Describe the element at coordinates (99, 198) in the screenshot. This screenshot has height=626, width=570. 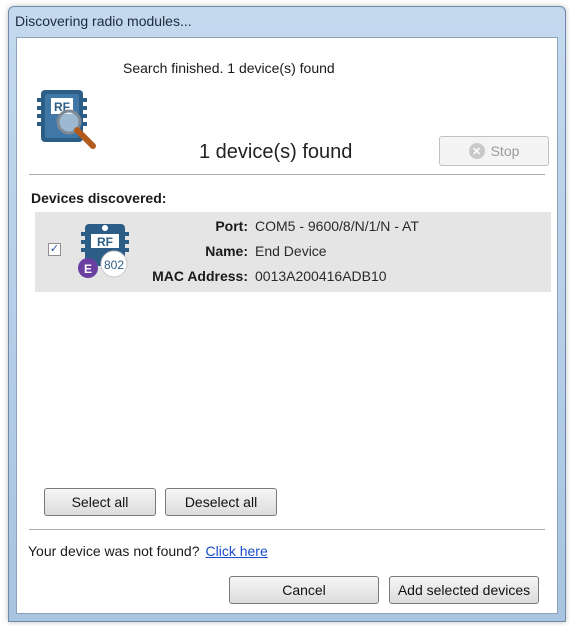
I see `devices-discovered-label: Devices discovered:` at that location.